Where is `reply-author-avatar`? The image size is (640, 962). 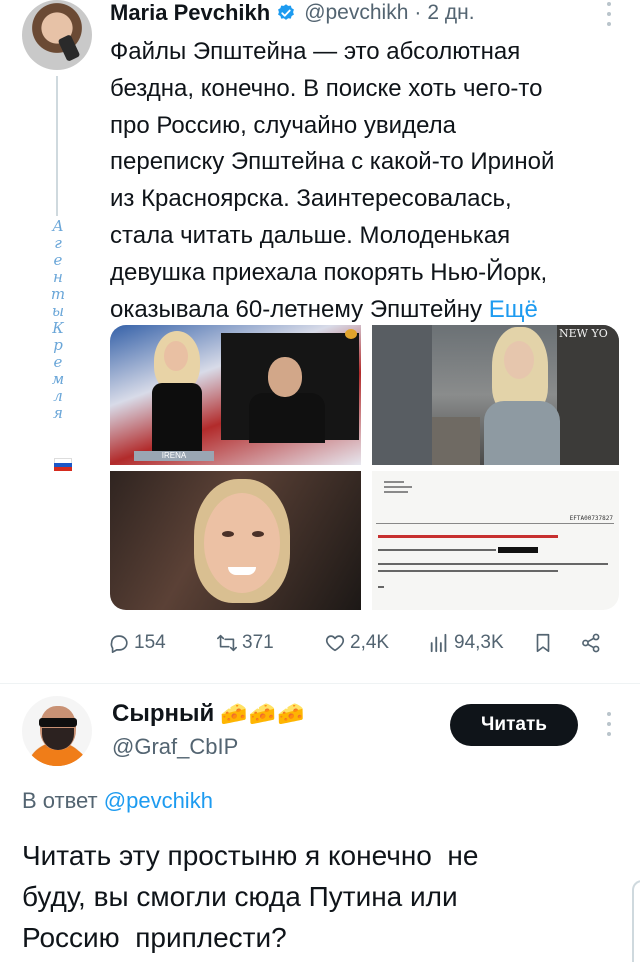
reply-author-avatar is located at coordinates (57, 731).